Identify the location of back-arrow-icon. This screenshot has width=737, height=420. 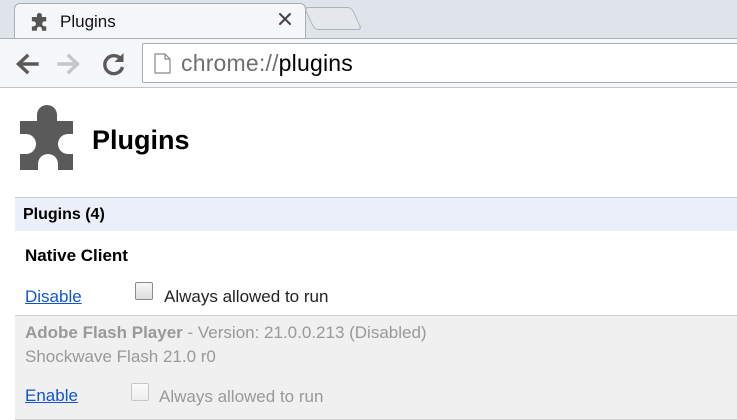
(27, 64).